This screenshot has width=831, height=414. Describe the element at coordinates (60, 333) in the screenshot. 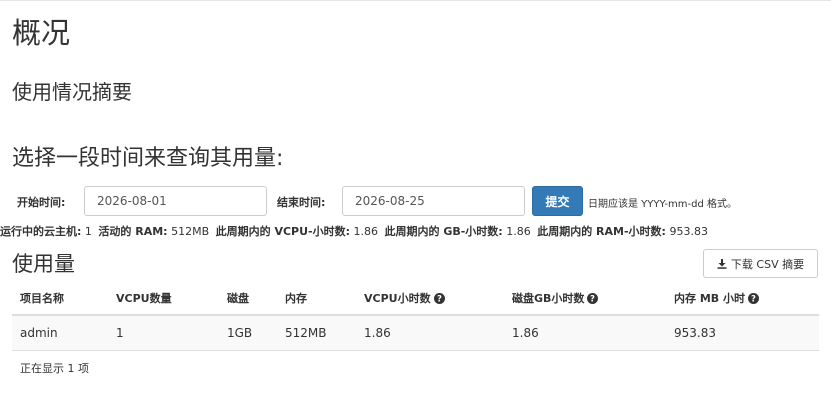

I see `cell-project-name: admin` at that location.